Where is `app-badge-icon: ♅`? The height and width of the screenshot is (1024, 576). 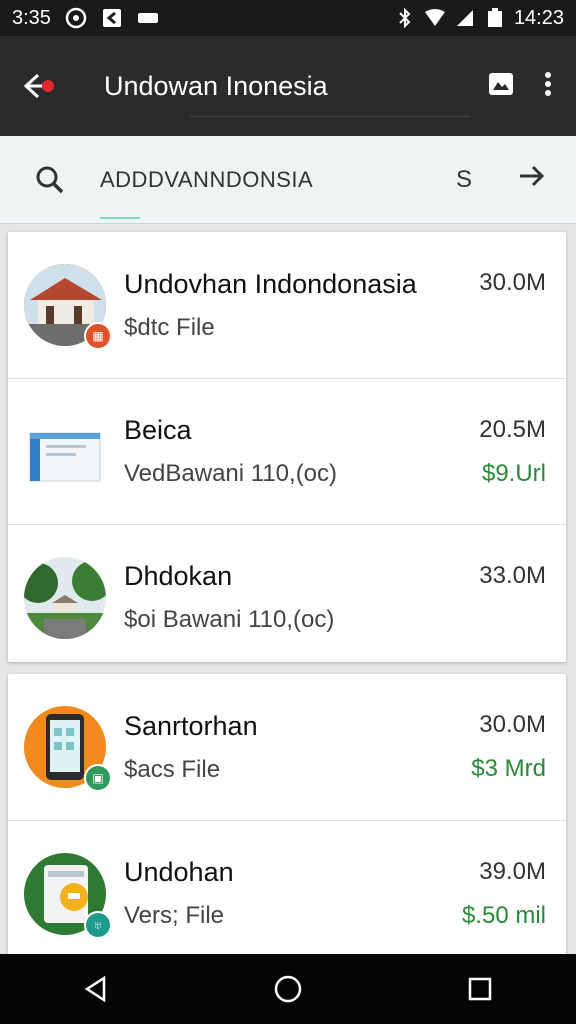
app-badge-icon: ♅ is located at coordinates (98, 924).